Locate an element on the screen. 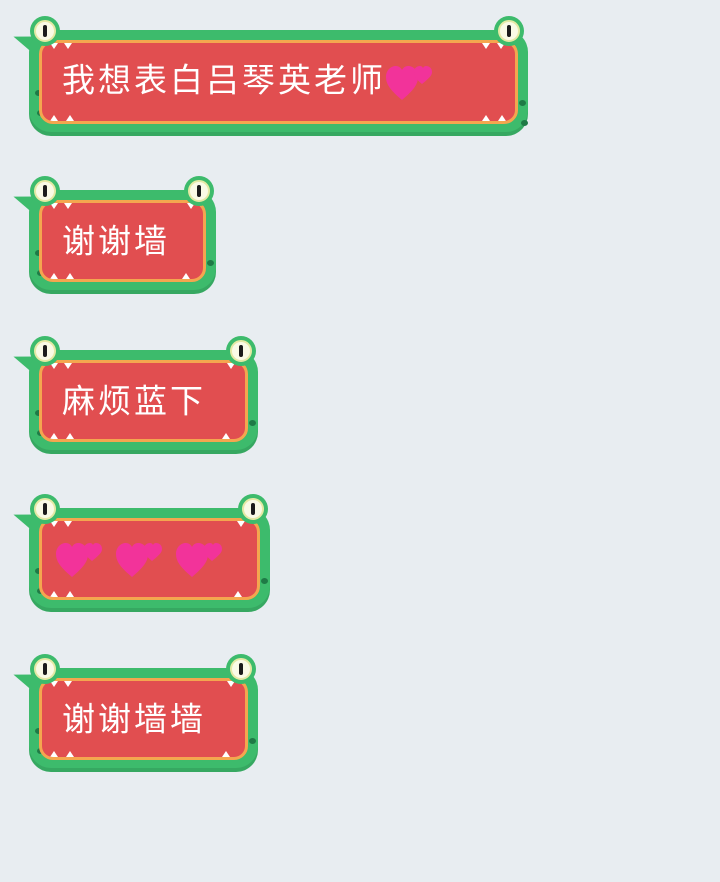 The height and width of the screenshot is (882, 720). message-text: 麻烦蓝下 is located at coordinates (134, 401).